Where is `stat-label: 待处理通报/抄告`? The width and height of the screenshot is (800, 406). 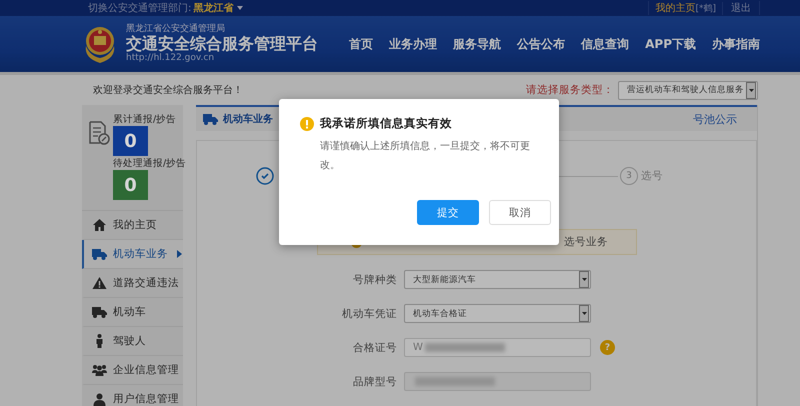
stat-label: 待处理通报/抄告 is located at coordinates (149, 163).